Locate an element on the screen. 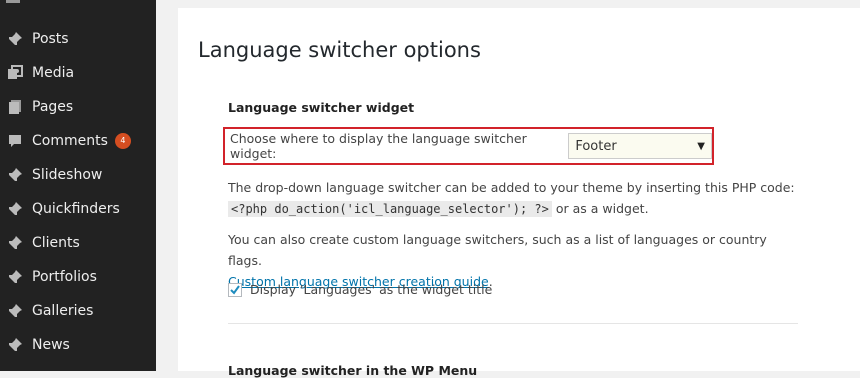  sidebar-item-label: Galleries is located at coordinates (63, 311).